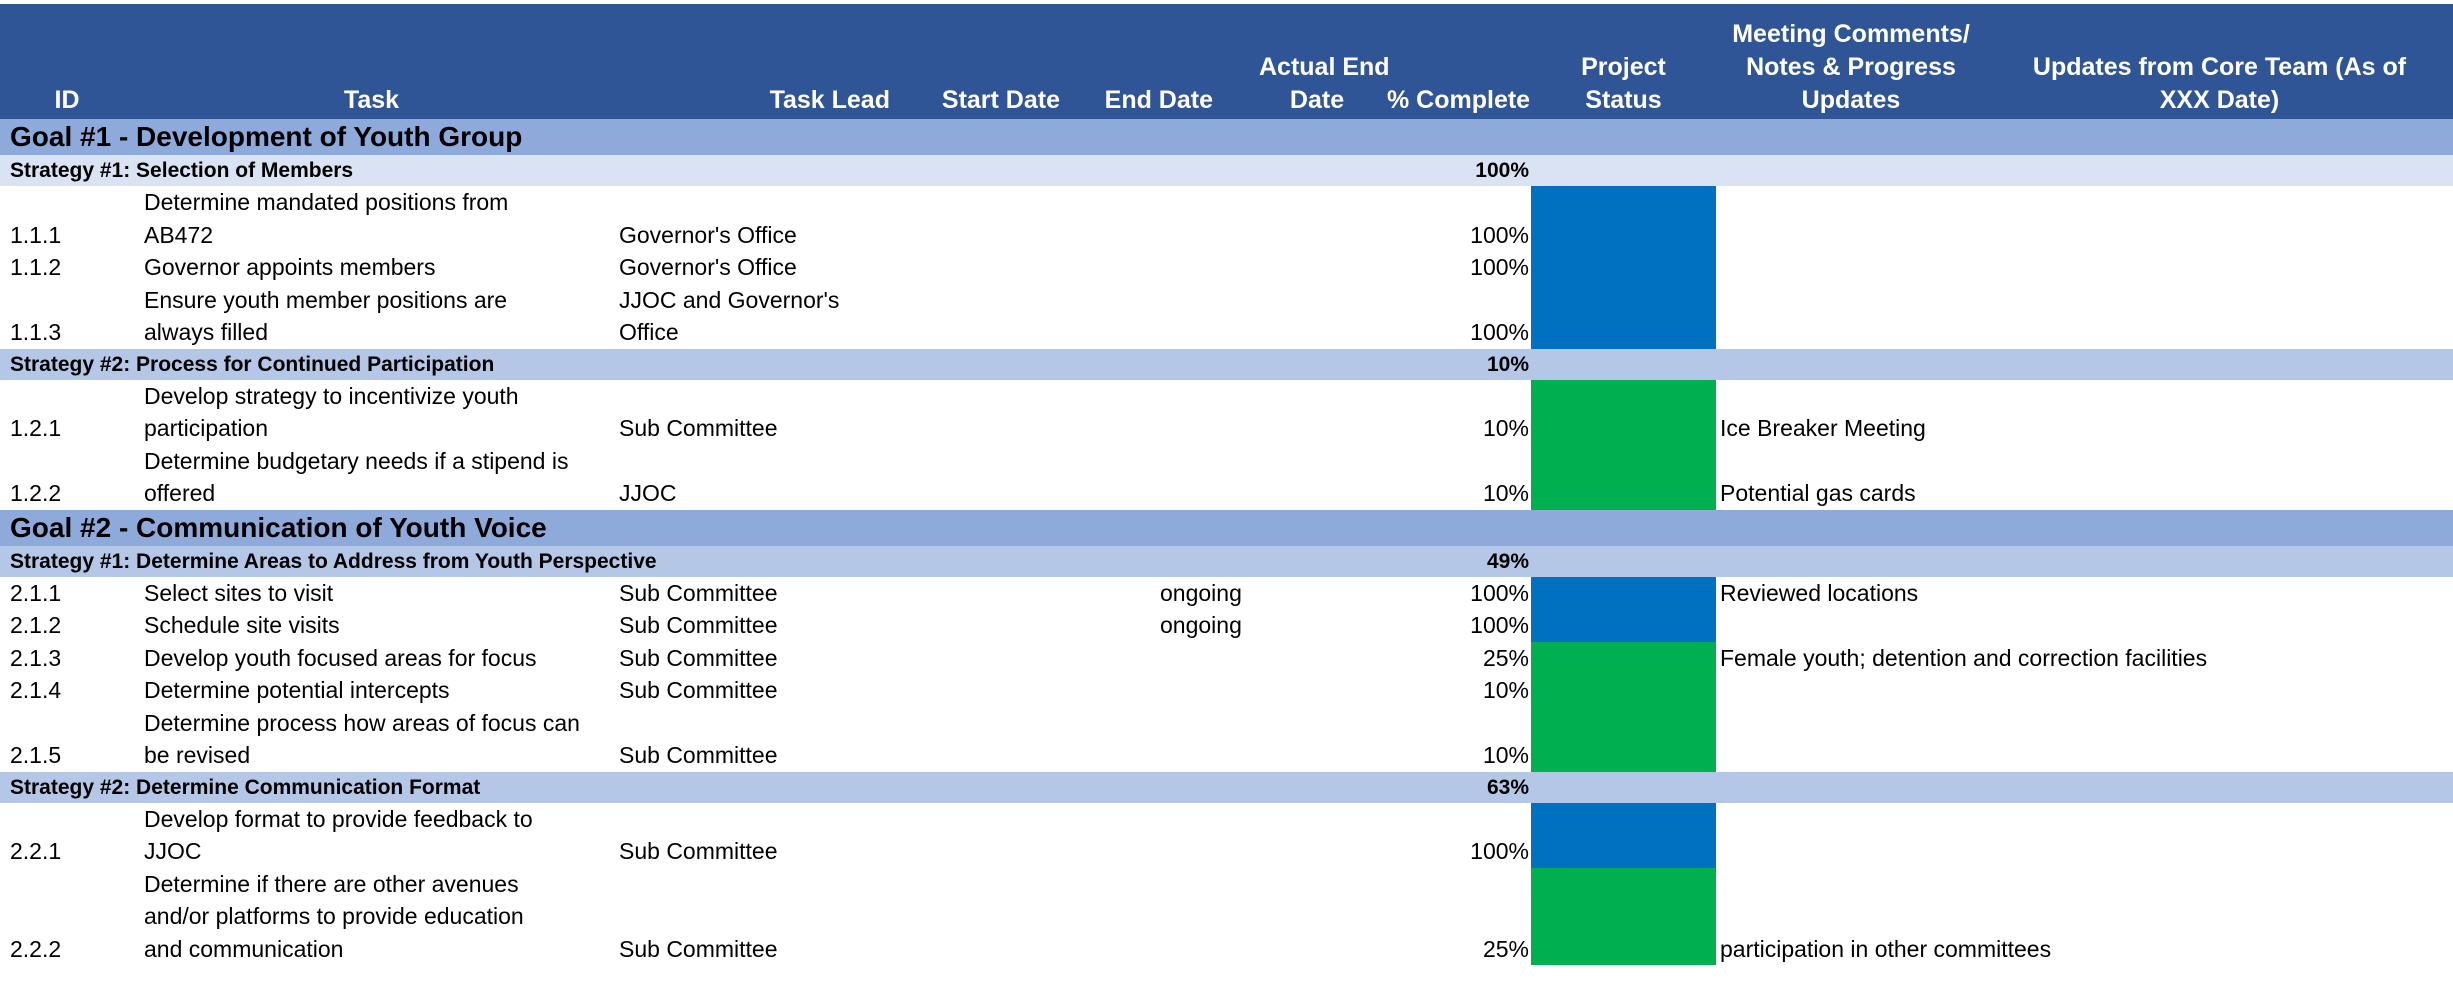 The image size is (2453, 982). I want to click on task-id: 1.1.1, so click(36, 234).